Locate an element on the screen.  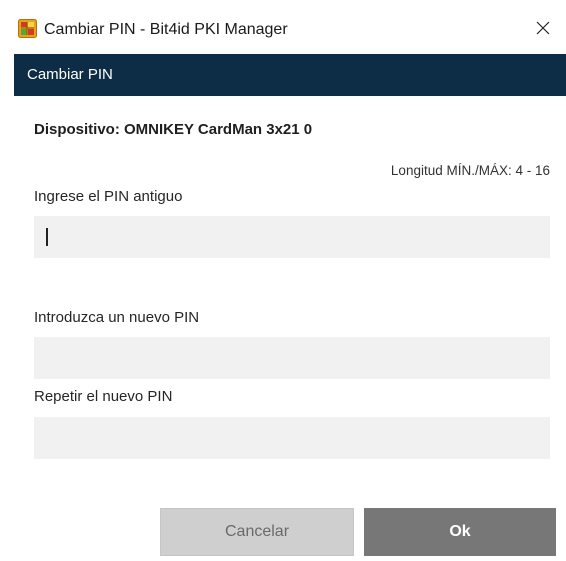
dialog-header: Cambiar PIN is located at coordinates (290, 75).